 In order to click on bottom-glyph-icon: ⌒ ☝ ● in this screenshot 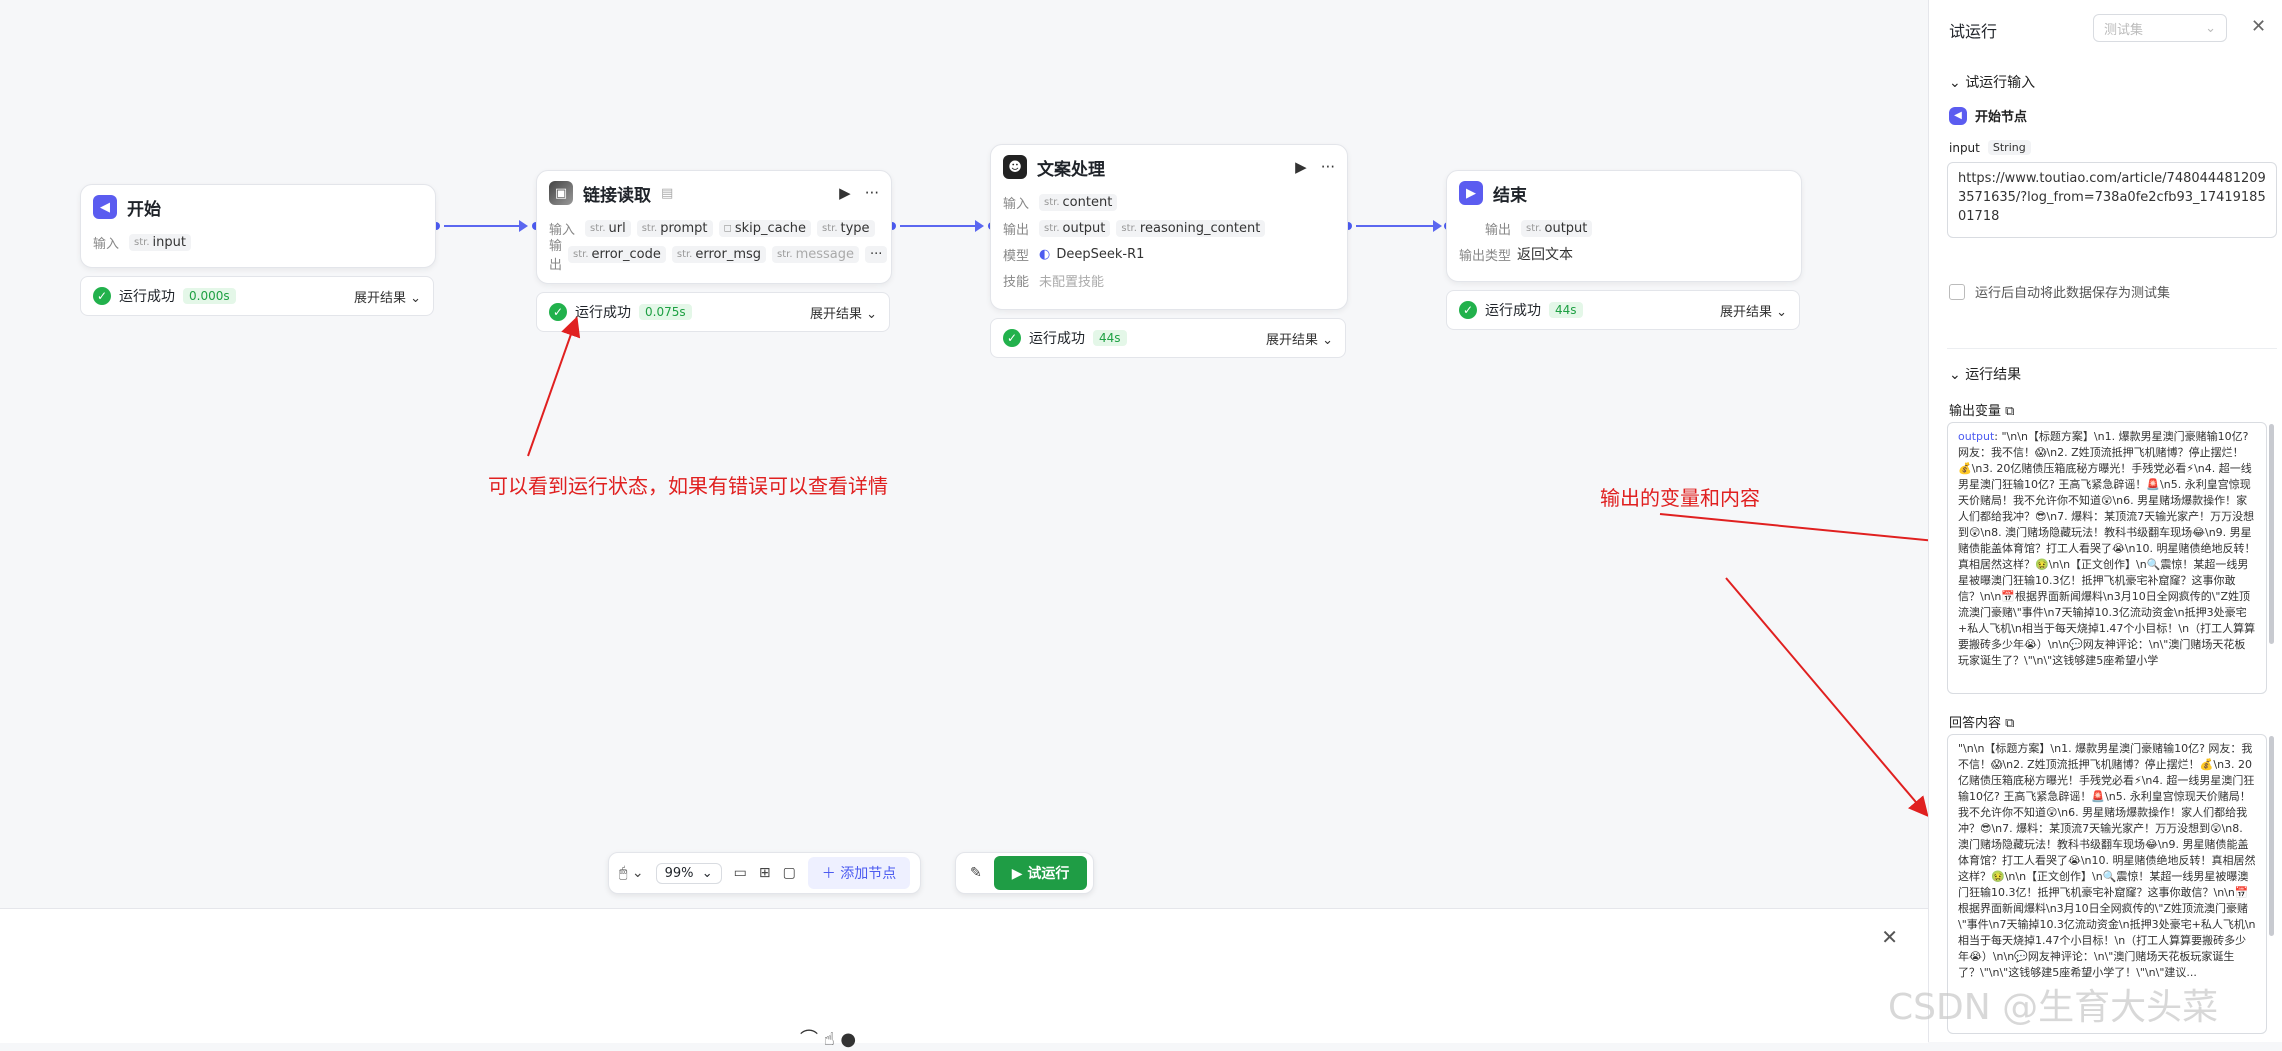, I will do `click(828, 1039)`.